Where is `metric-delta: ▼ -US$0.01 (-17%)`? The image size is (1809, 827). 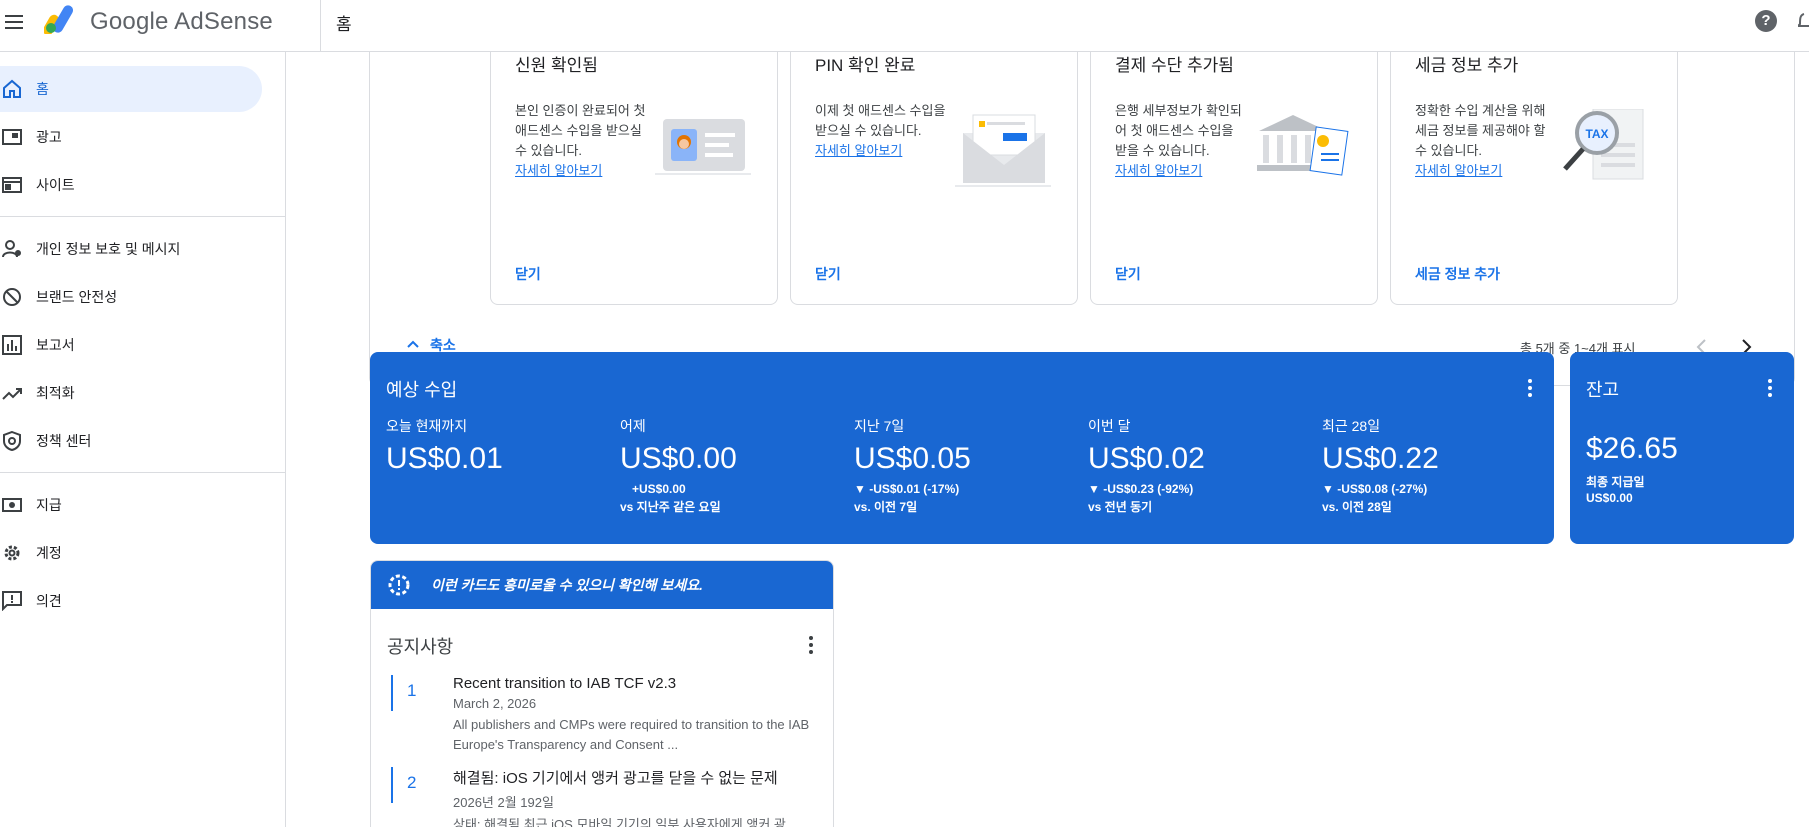 metric-delta: ▼ -US$0.01 (-17%) is located at coordinates (907, 489).